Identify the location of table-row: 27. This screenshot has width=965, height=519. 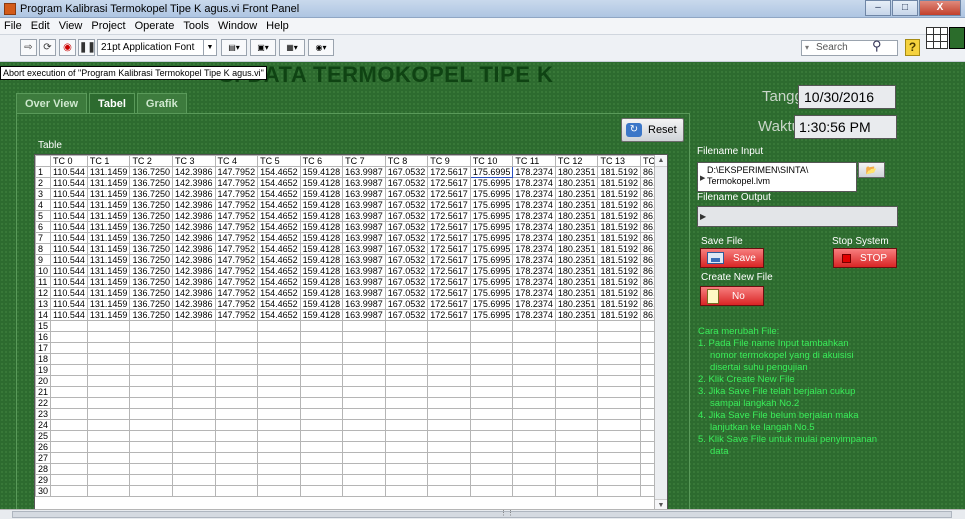
(351, 458).